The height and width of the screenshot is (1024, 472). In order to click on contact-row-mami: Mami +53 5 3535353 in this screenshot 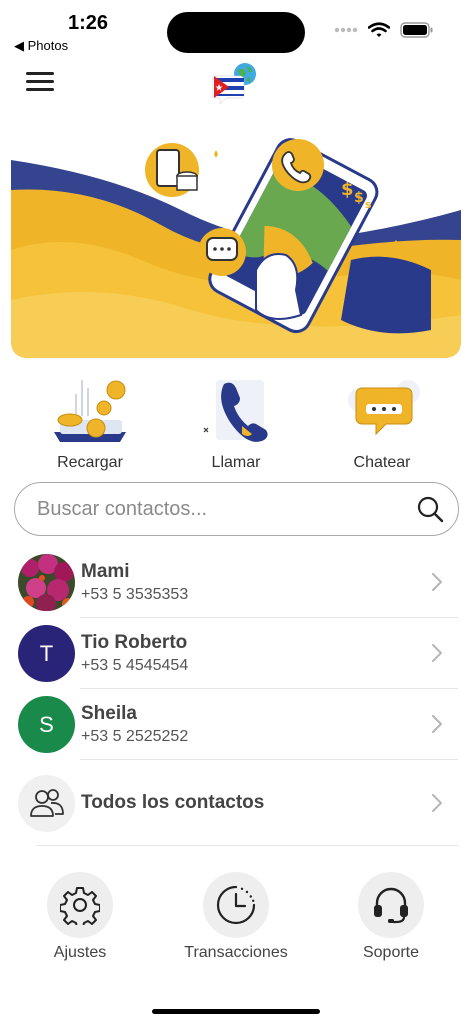, I will do `click(236, 582)`.